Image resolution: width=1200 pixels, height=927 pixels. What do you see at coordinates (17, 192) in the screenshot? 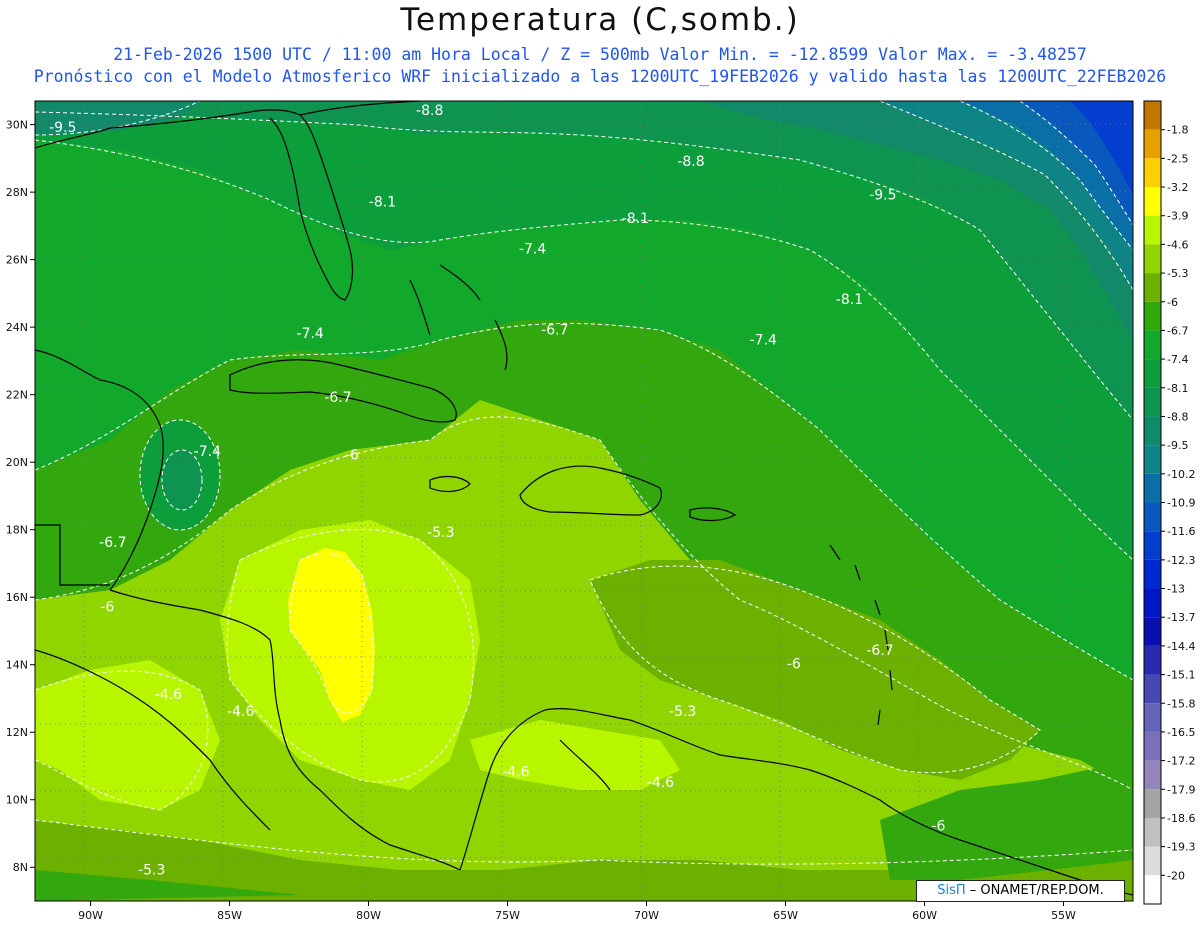
I see `lat-tick-label: 28N` at bounding box center [17, 192].